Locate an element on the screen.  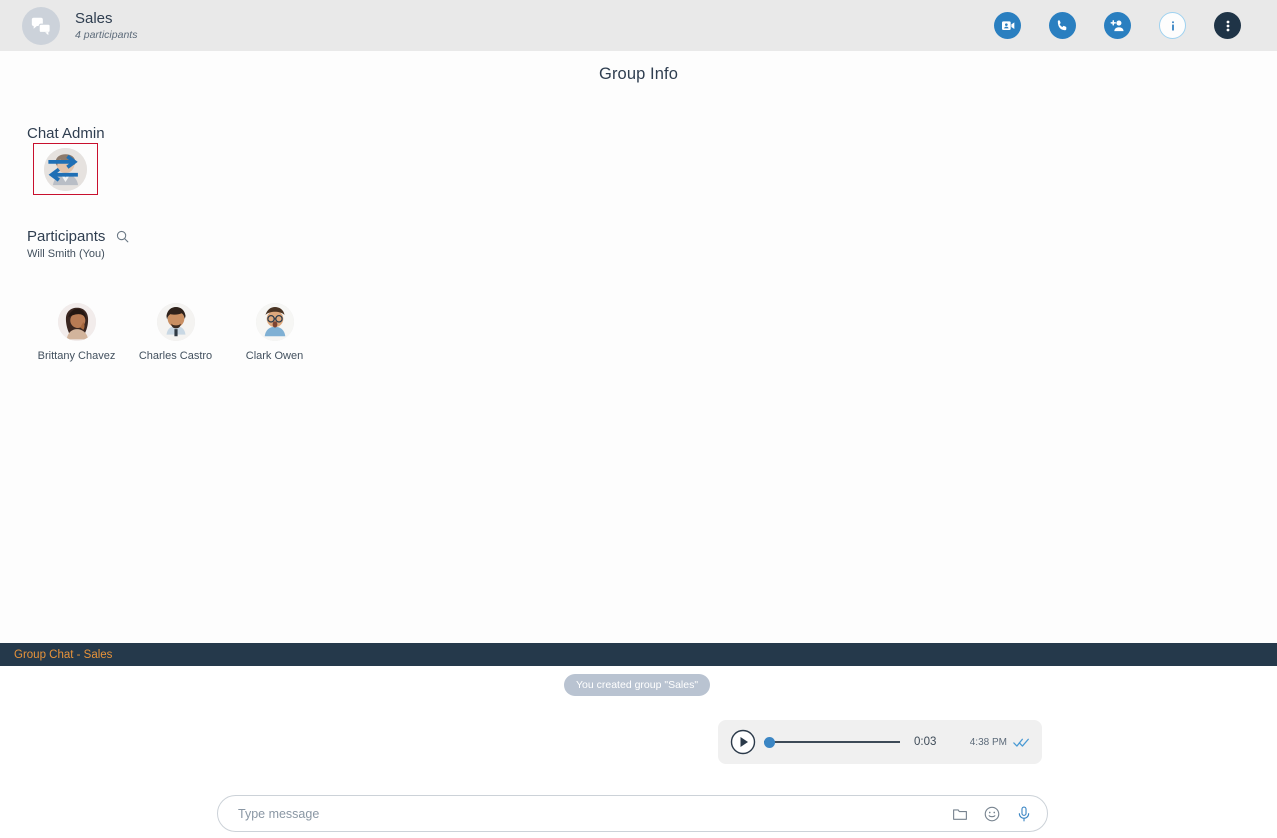
page-title: Group Info is located at coordinates (638, 74).